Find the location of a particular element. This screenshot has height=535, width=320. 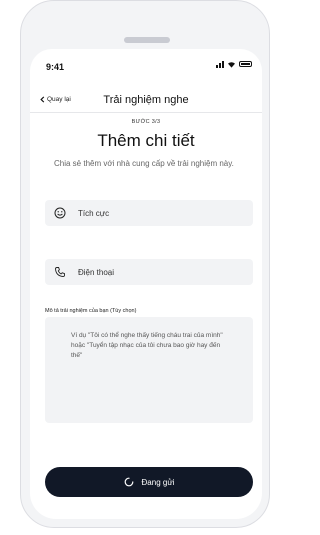

option-phone-label: Điện thoại is located at coordinates (96, 272).